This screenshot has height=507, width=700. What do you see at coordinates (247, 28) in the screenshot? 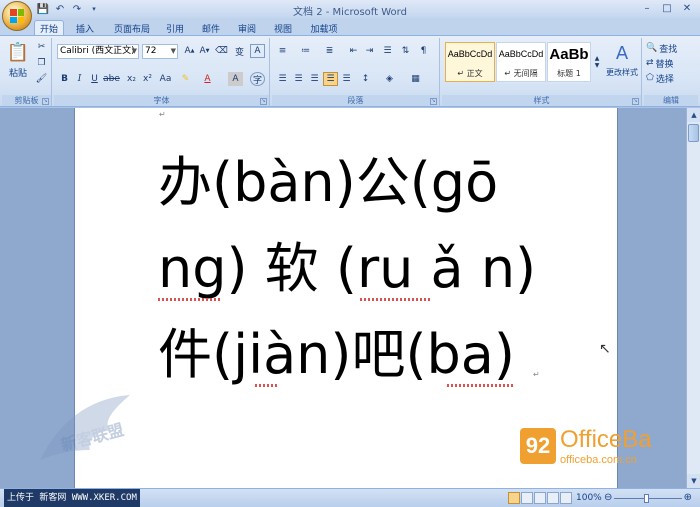
I see `tab-review: 审阅` at bounding box center [247, 28].